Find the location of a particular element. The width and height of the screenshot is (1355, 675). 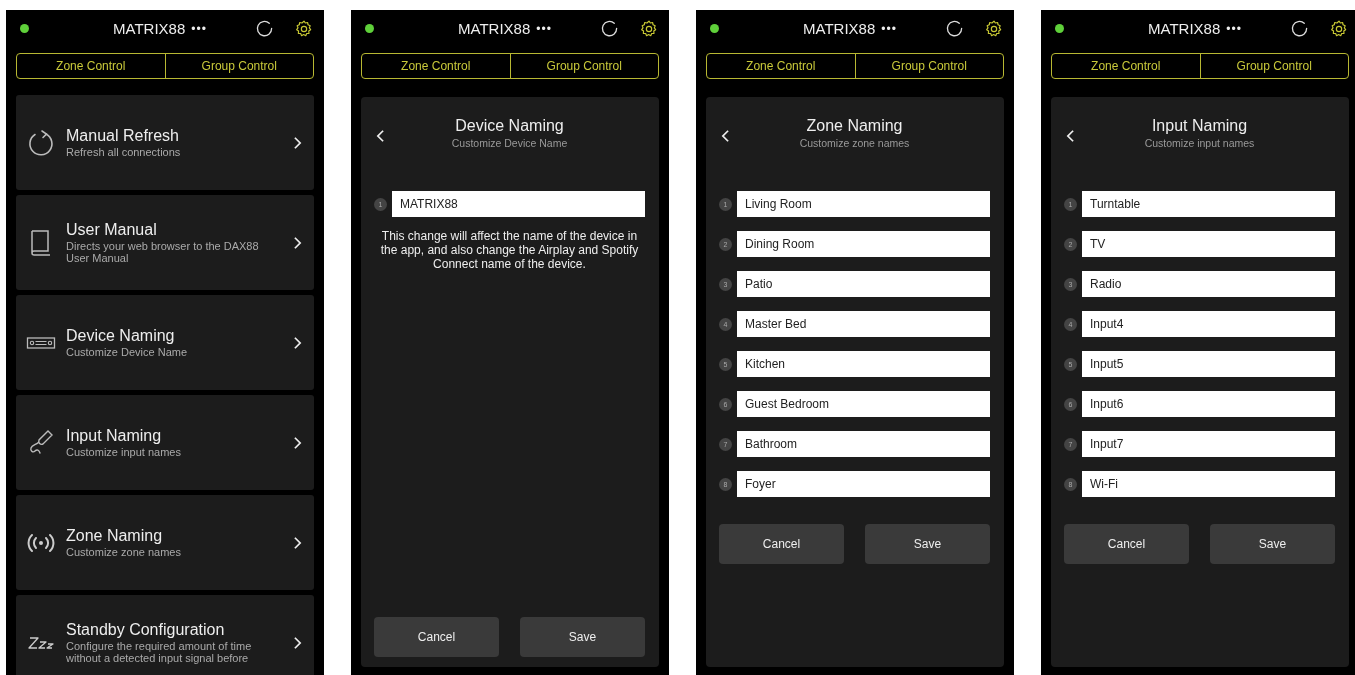

menu-card: Manual Refresh Refresh all connections is located at coordinates (165, 142).